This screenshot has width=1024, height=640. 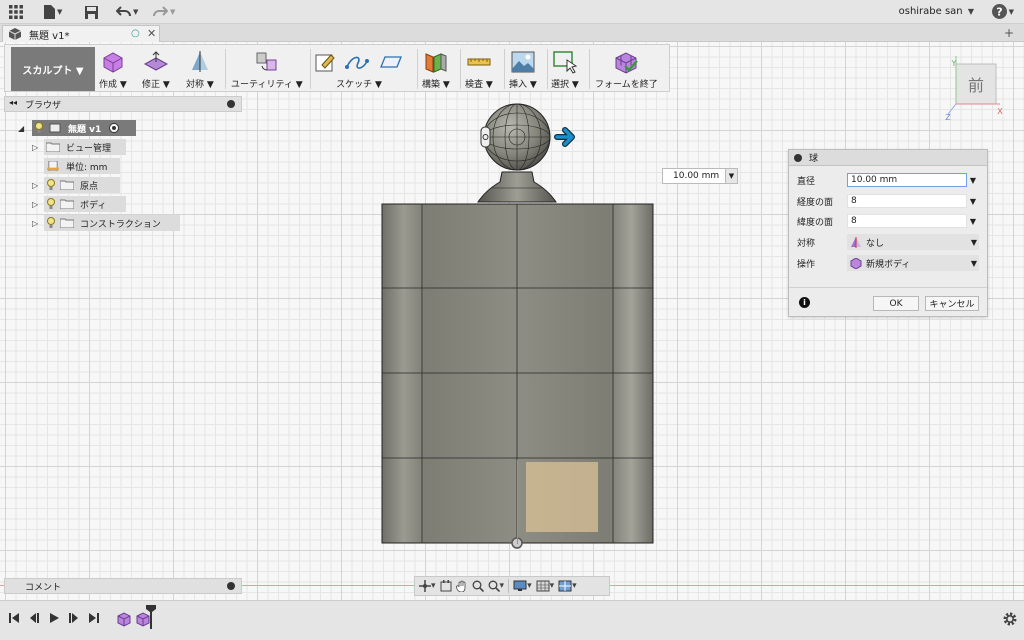 I want to click on tree-item-bodies: ボディ, so click(x=85, y=204).